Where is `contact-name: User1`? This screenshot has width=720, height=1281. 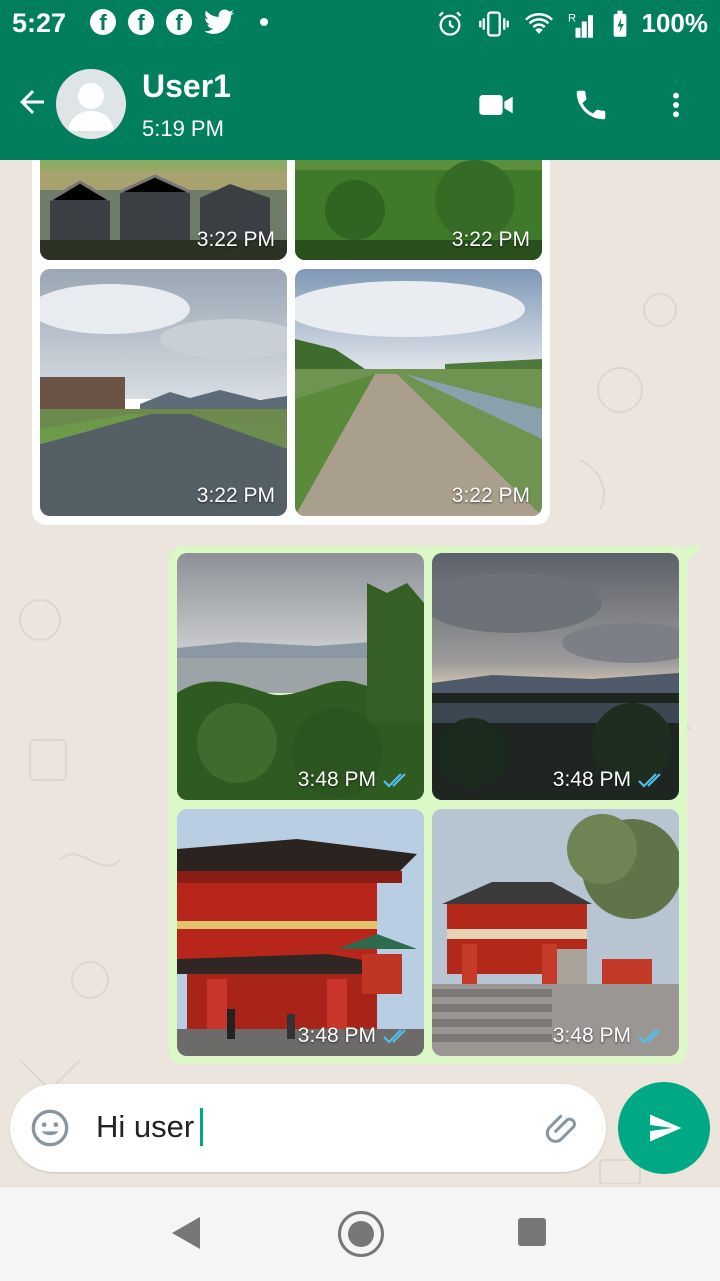
contact-name: User1 is located at coordinates (186, 86).